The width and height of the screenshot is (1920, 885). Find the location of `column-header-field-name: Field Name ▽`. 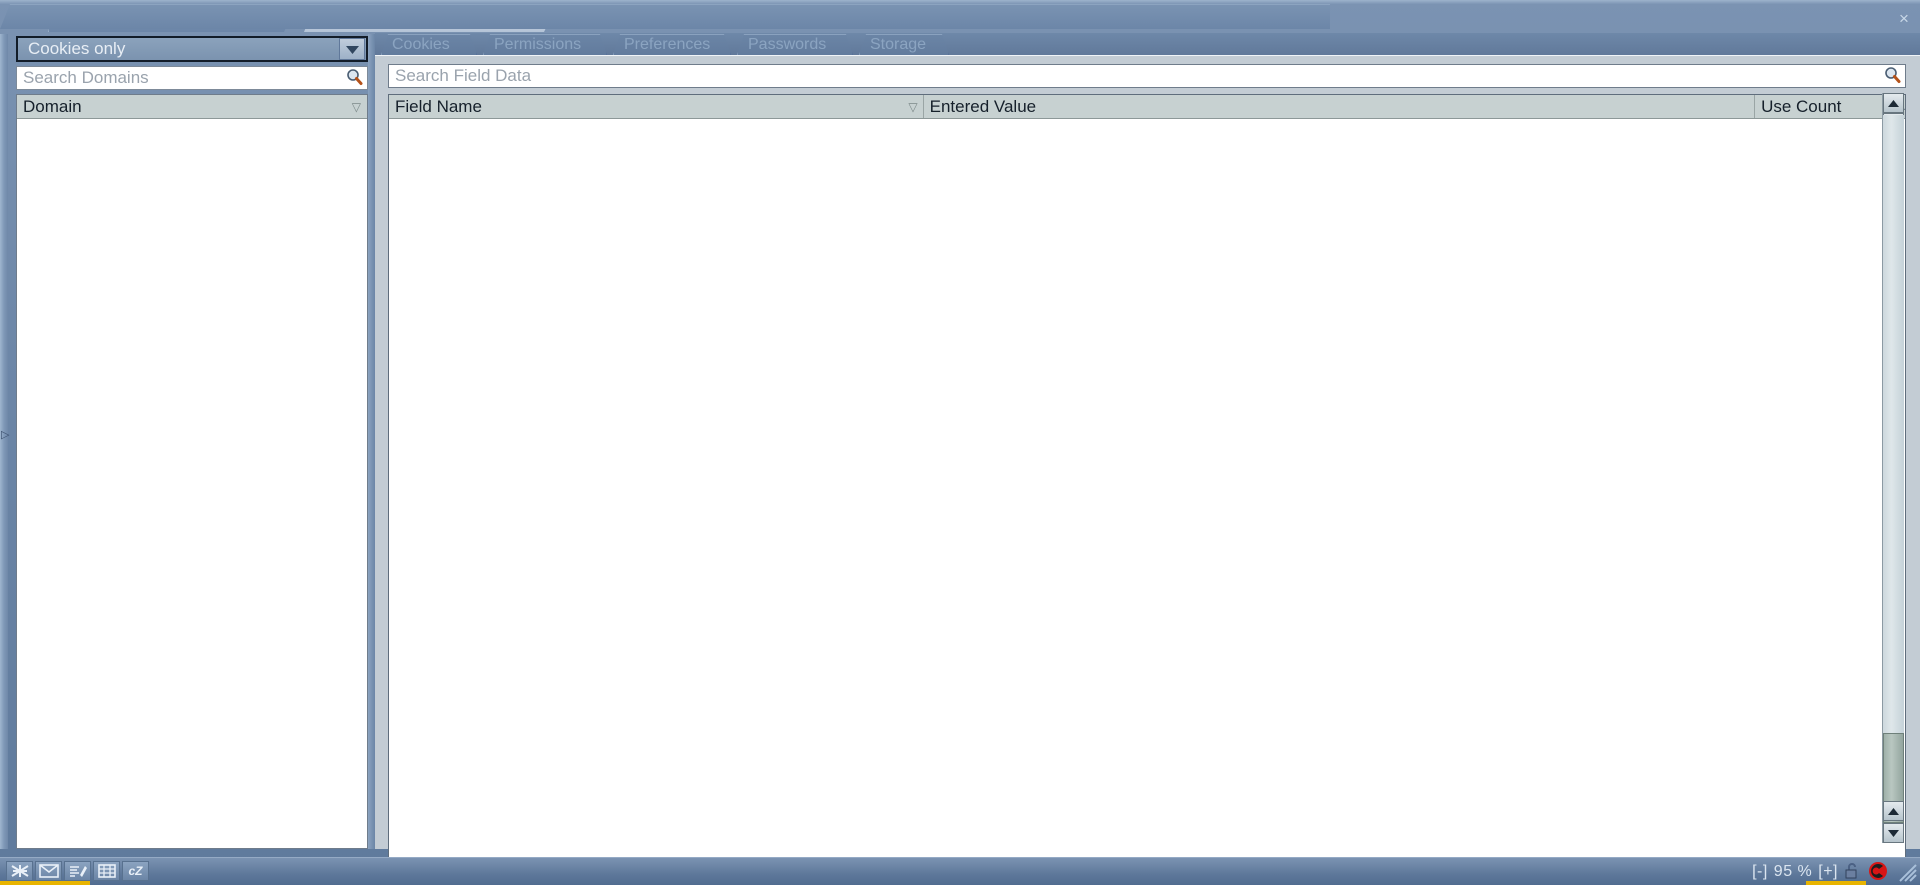

column-header-field-name: Field Name ▽ is located at coordinates (656, 106).